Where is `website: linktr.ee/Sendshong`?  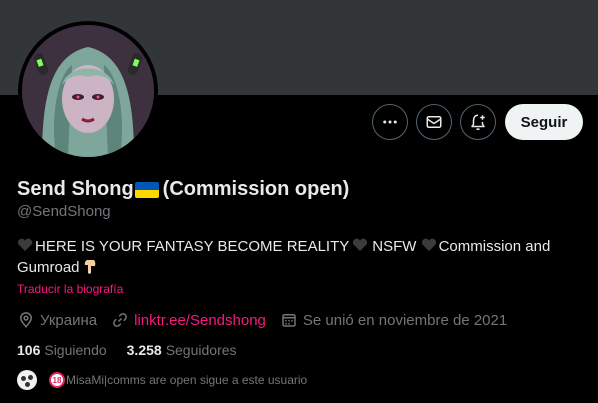
website: linktr.ee/Sendshong is located at coordinates (188, 320).